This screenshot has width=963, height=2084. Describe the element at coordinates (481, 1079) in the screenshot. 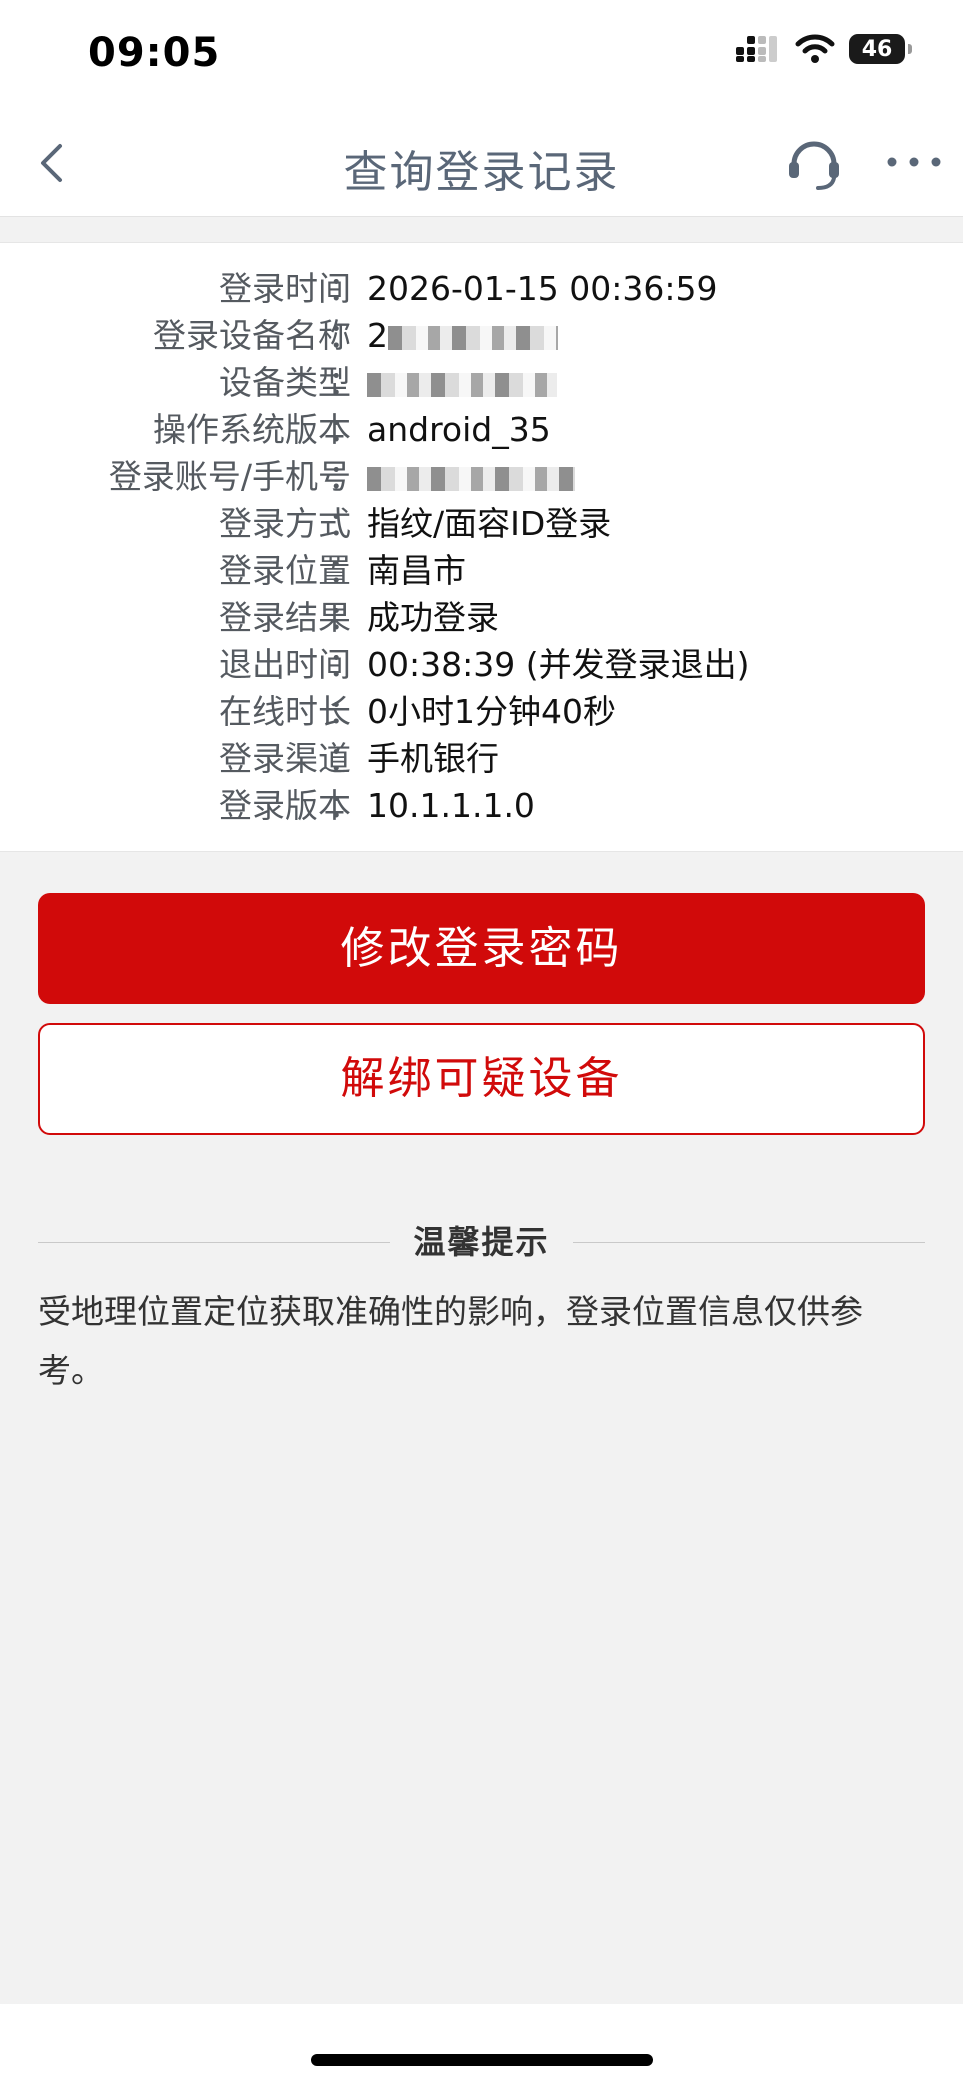

I see `unbind-device-button: 解绑可疑设备` at that location.